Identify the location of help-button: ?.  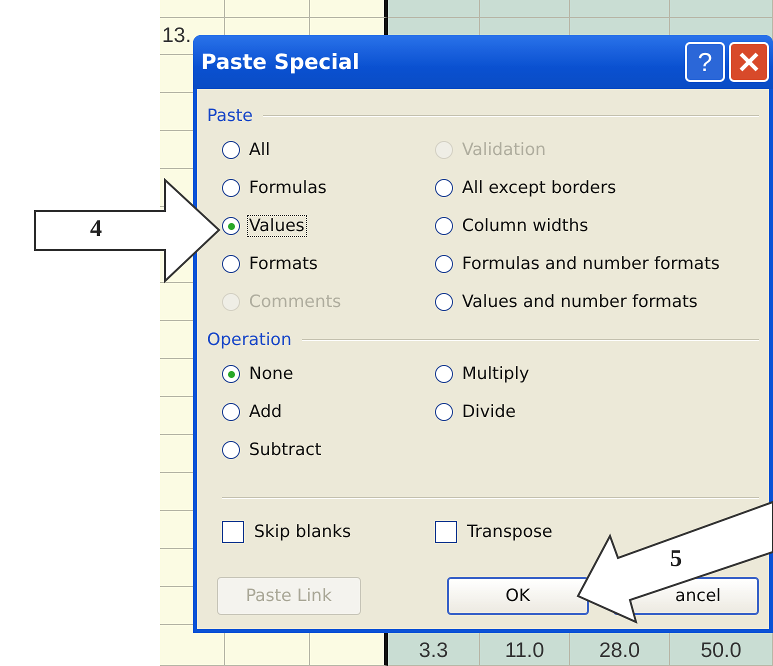
(705, 62).